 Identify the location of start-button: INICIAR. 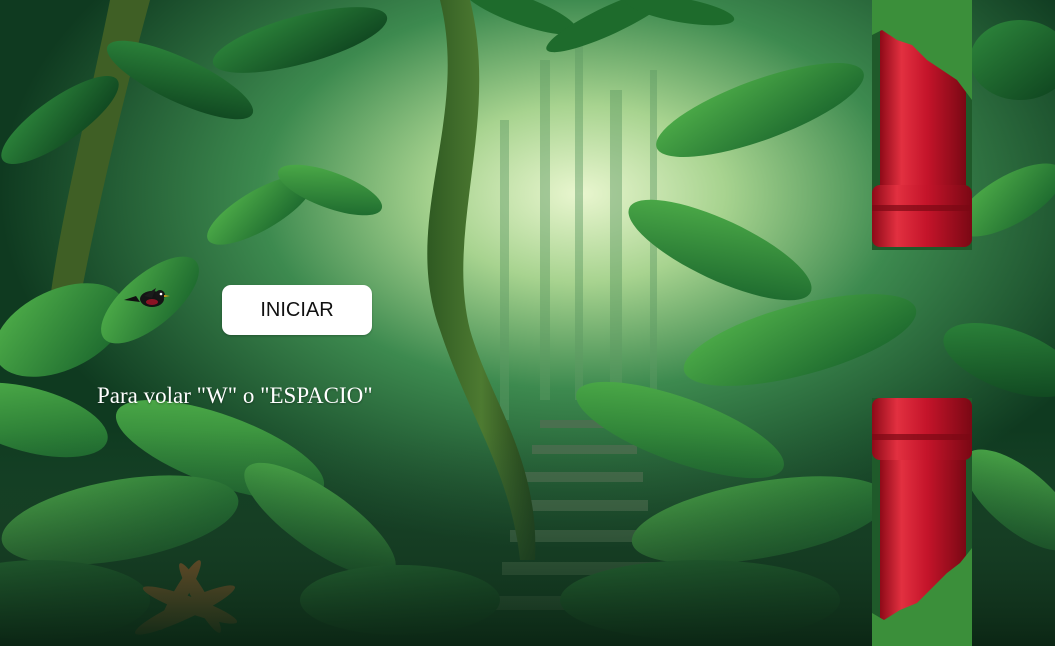
(297, 310).